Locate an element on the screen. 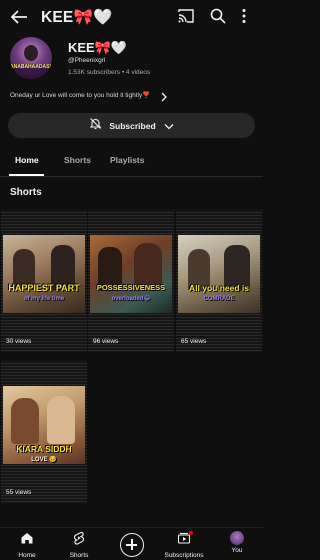 This screenshot has width=320, height=560. subscribed-button: Subscribed is located at coordinates (131, 125).